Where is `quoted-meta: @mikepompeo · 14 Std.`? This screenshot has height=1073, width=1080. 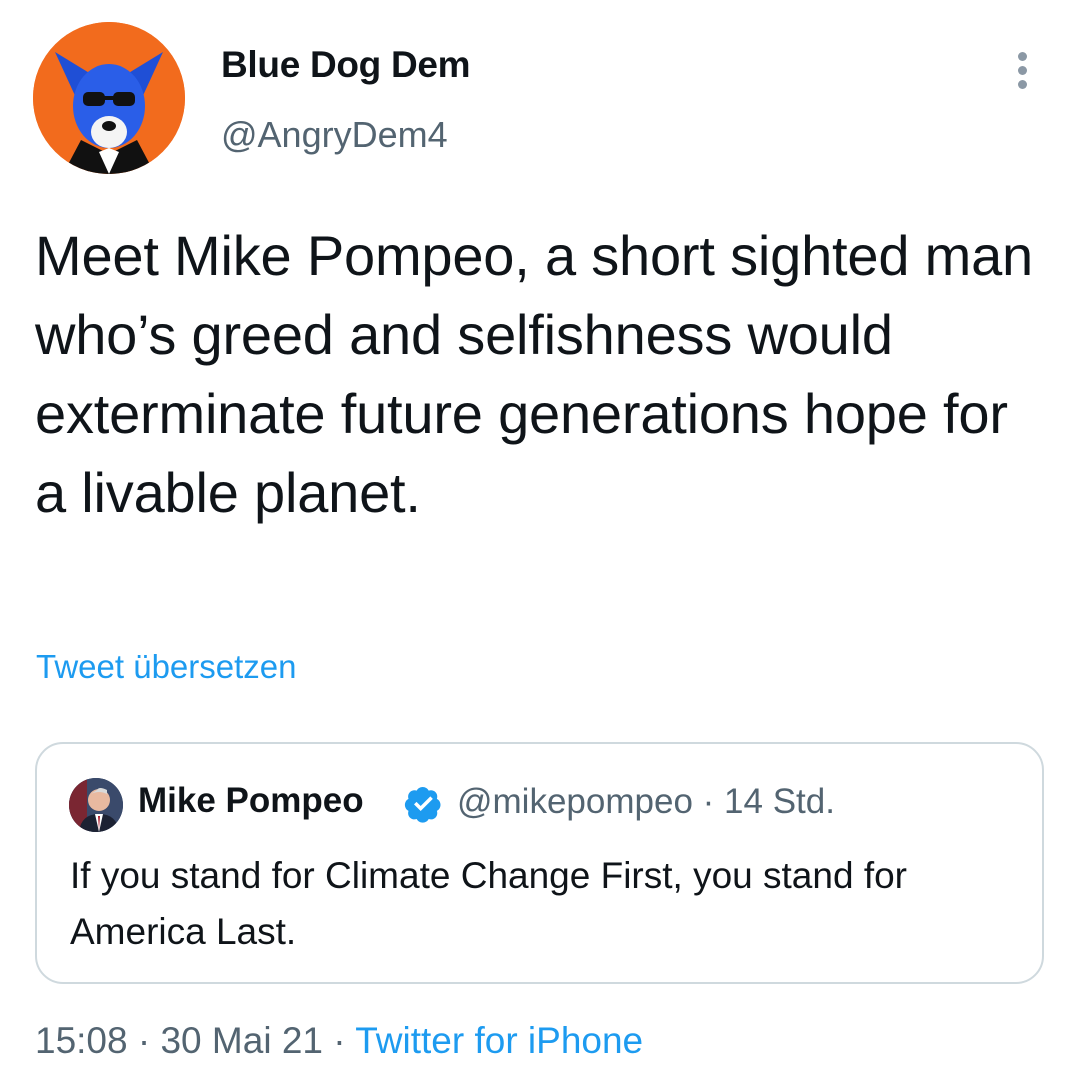 quoted-meta: @mikepompeo · 14 Std. is located at coordinates (646, 802).